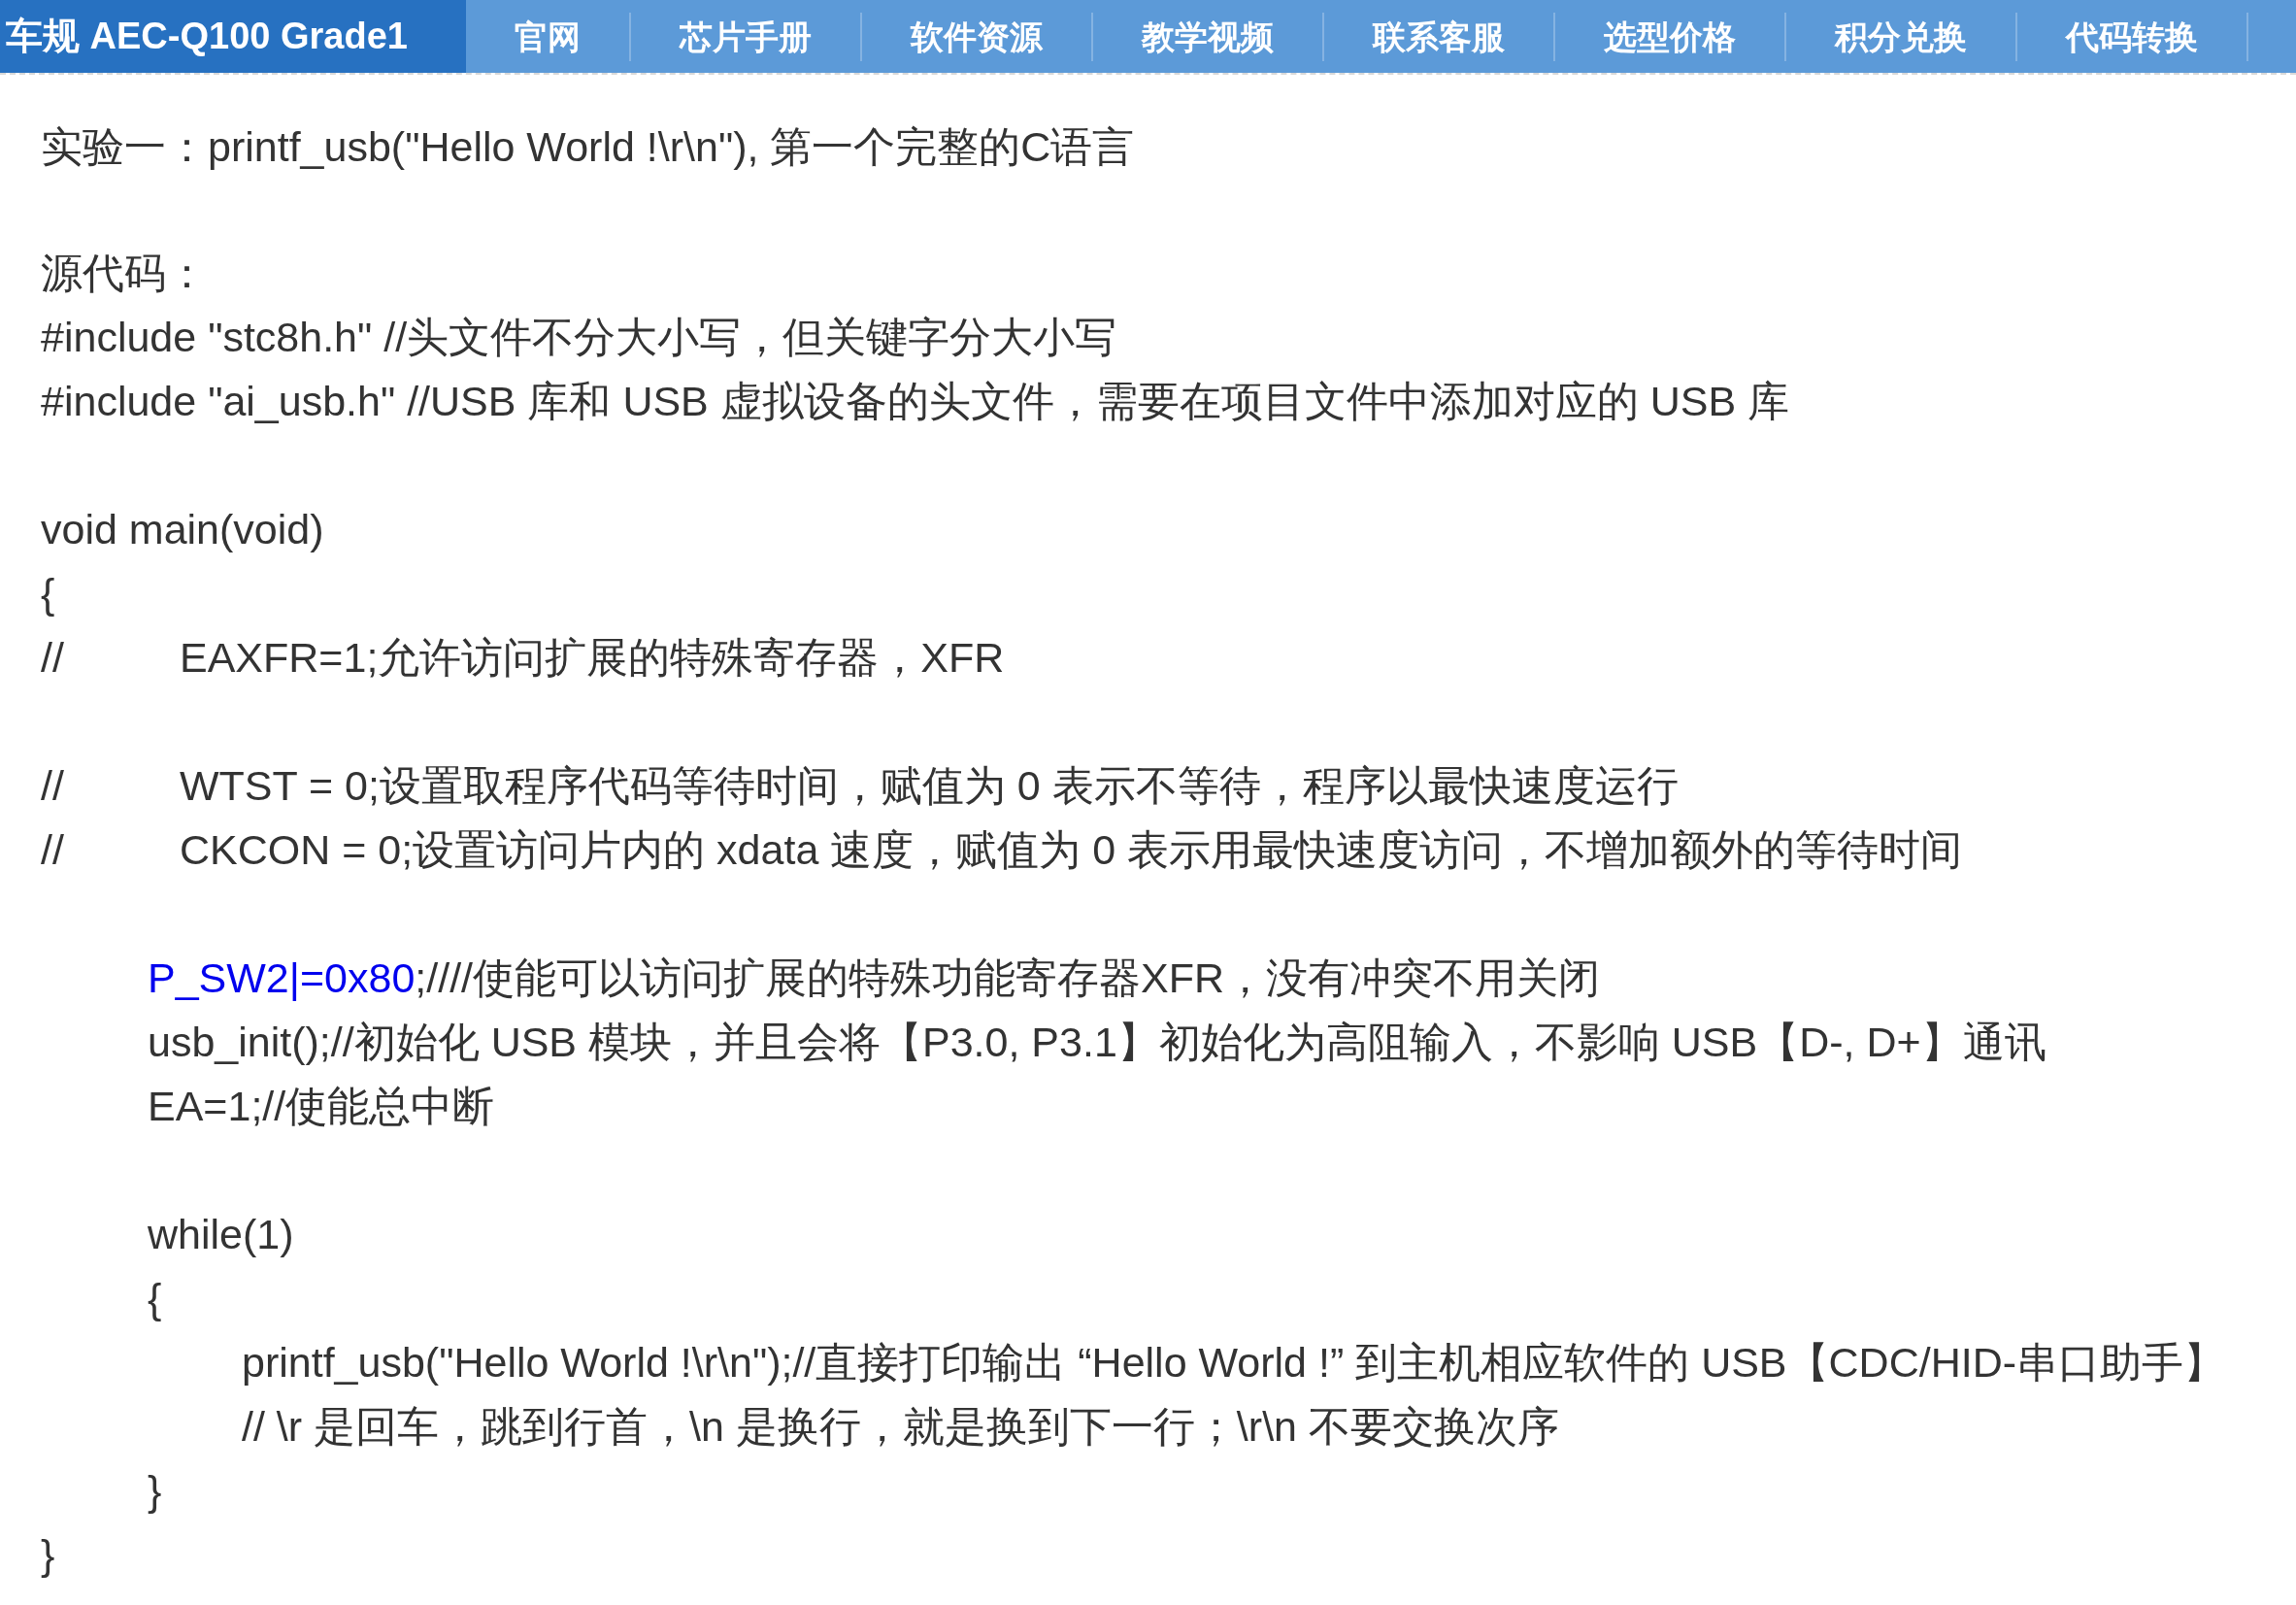 This screenshot has height=1605, width=2296. I want to click on code-line: EAXFR=1;允许访问扩展的特殊寄存器，XFR, so click(592, 658).